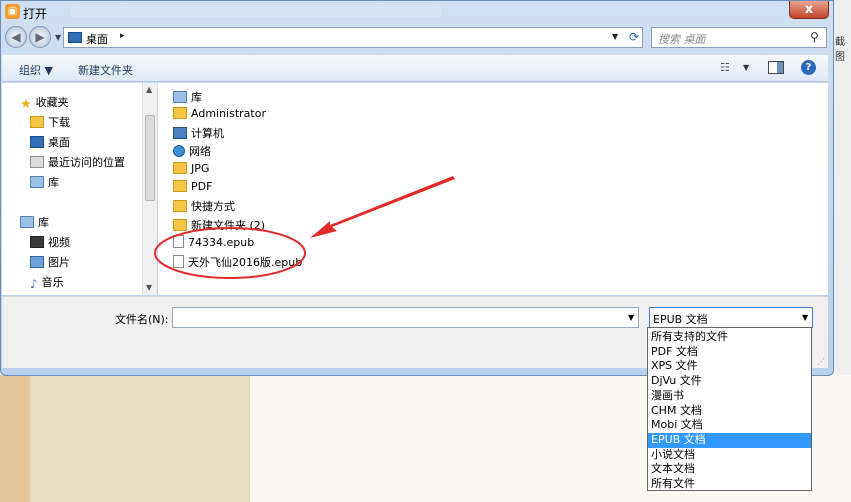 This screenshot has width=851, height=502. I want to click on file-type-select: EPUB 文档 ▼, so click(731, 317).